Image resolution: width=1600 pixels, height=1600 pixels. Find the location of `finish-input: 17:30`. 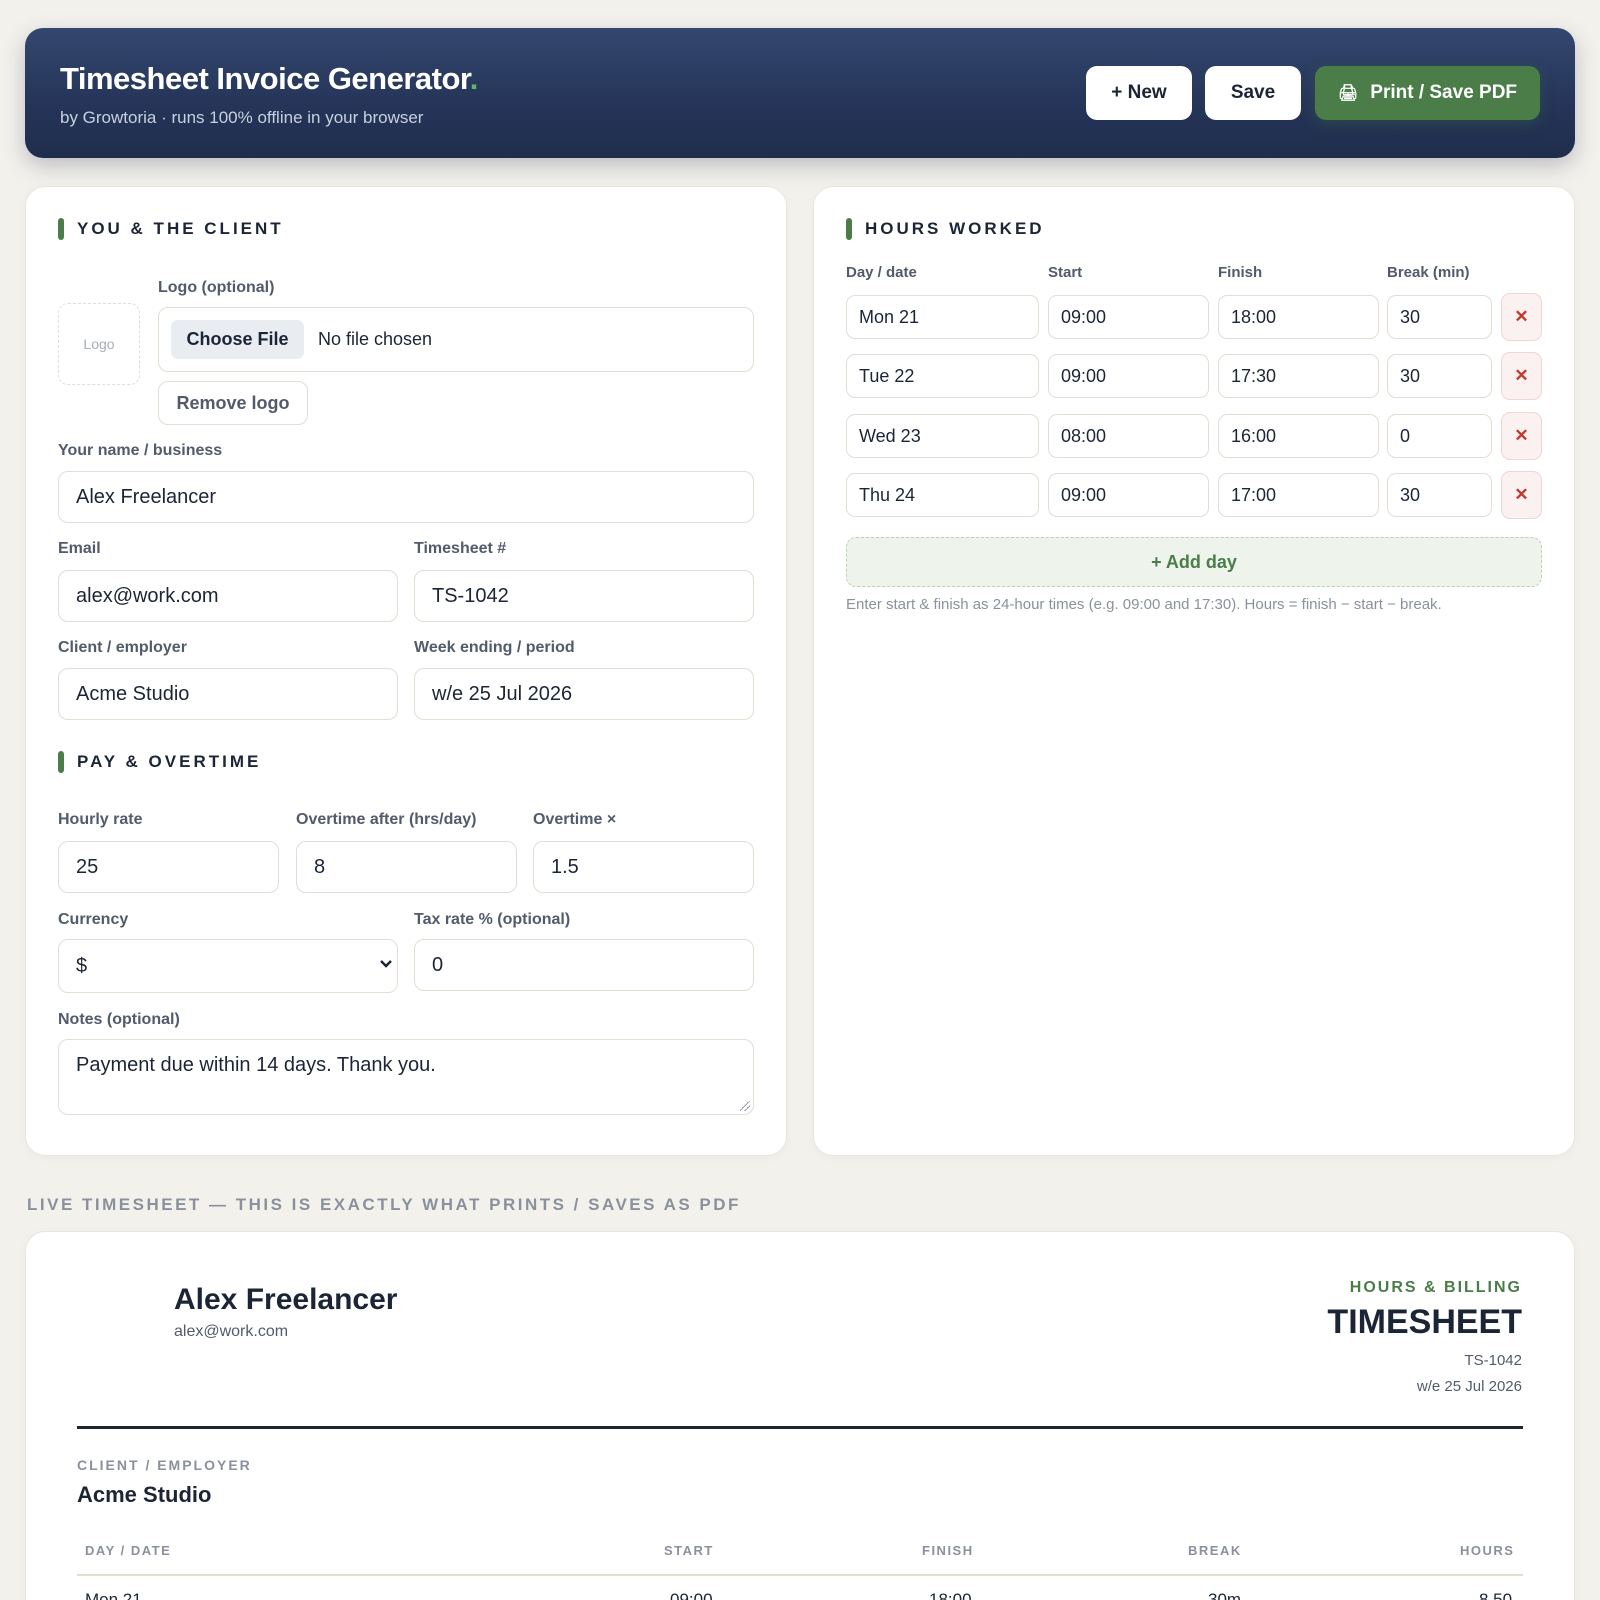

finish-input: 17:30 is located at coordinates (1298, 376).